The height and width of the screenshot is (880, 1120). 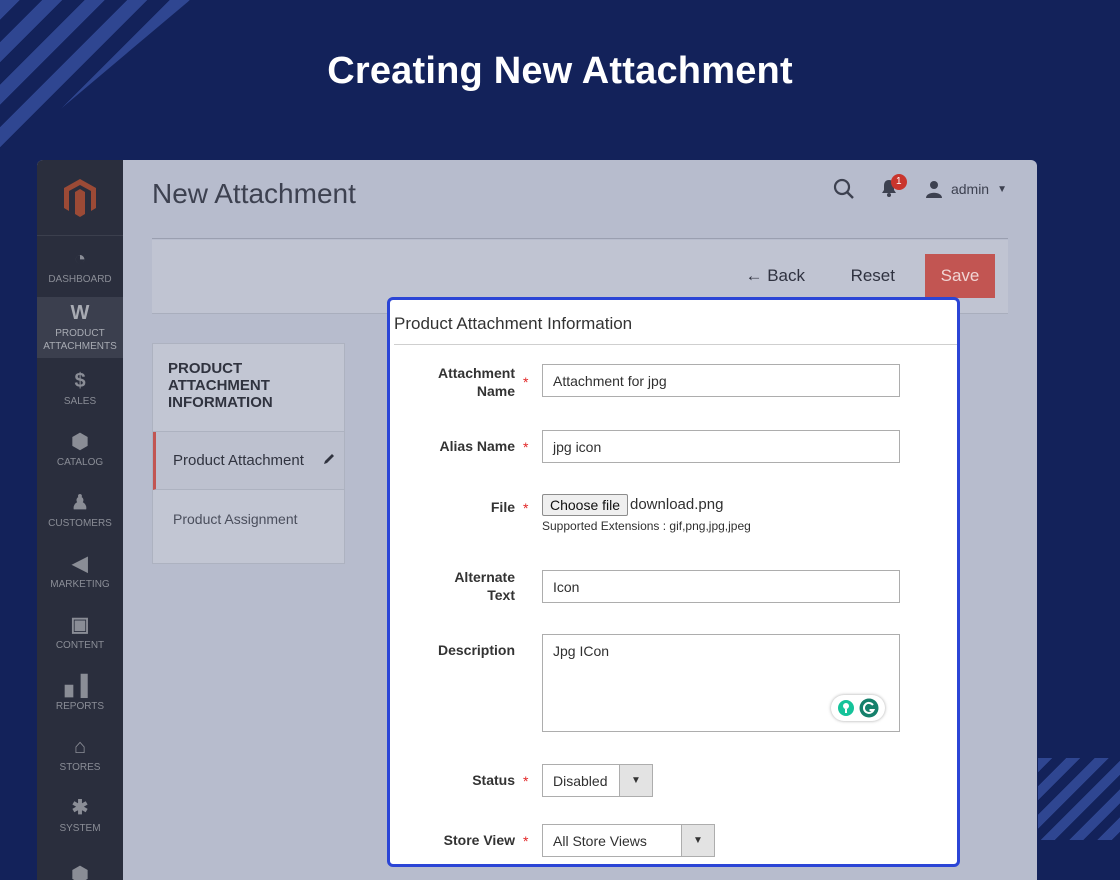 What do you see at coordinates (1079, 799) in the screenshot?
I see `decorative-stripes-bottom-right` at bounding box center [1079, 799].